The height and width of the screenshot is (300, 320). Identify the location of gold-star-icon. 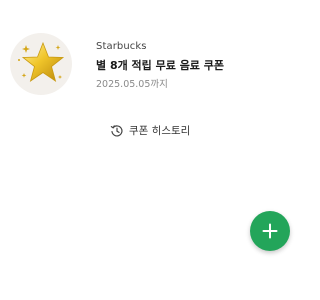
(41, 61).